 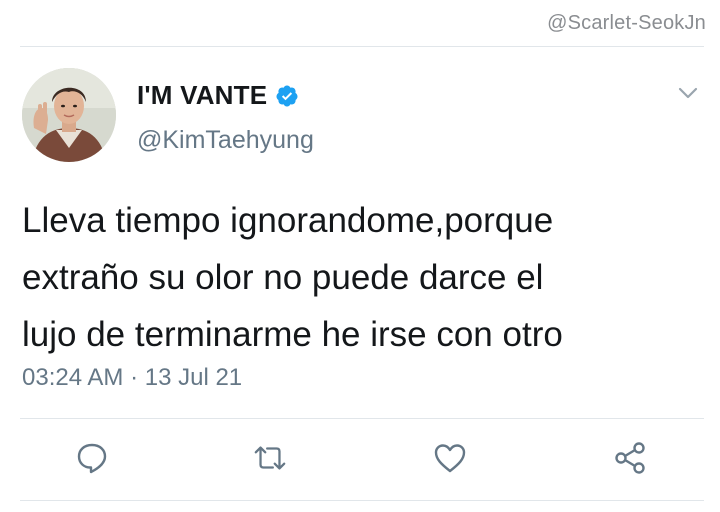 I want to click on reply-button, so click(x=92, y=458).